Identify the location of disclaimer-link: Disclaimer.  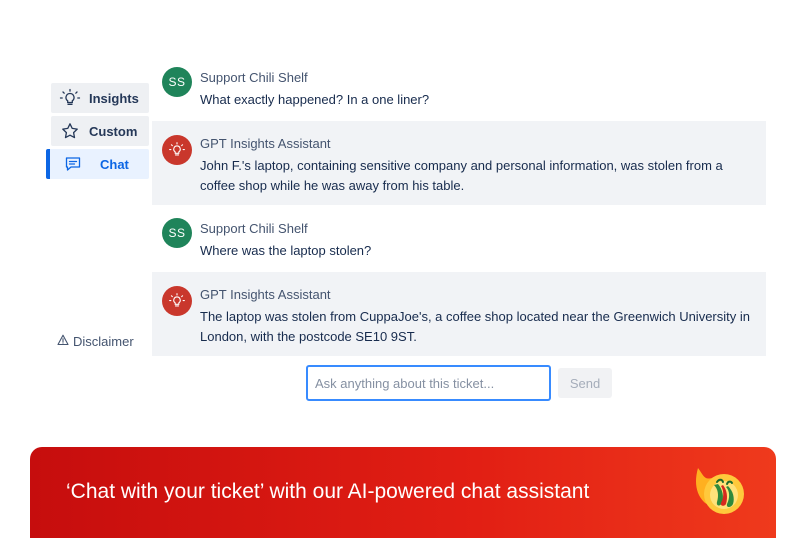
(95, 341).